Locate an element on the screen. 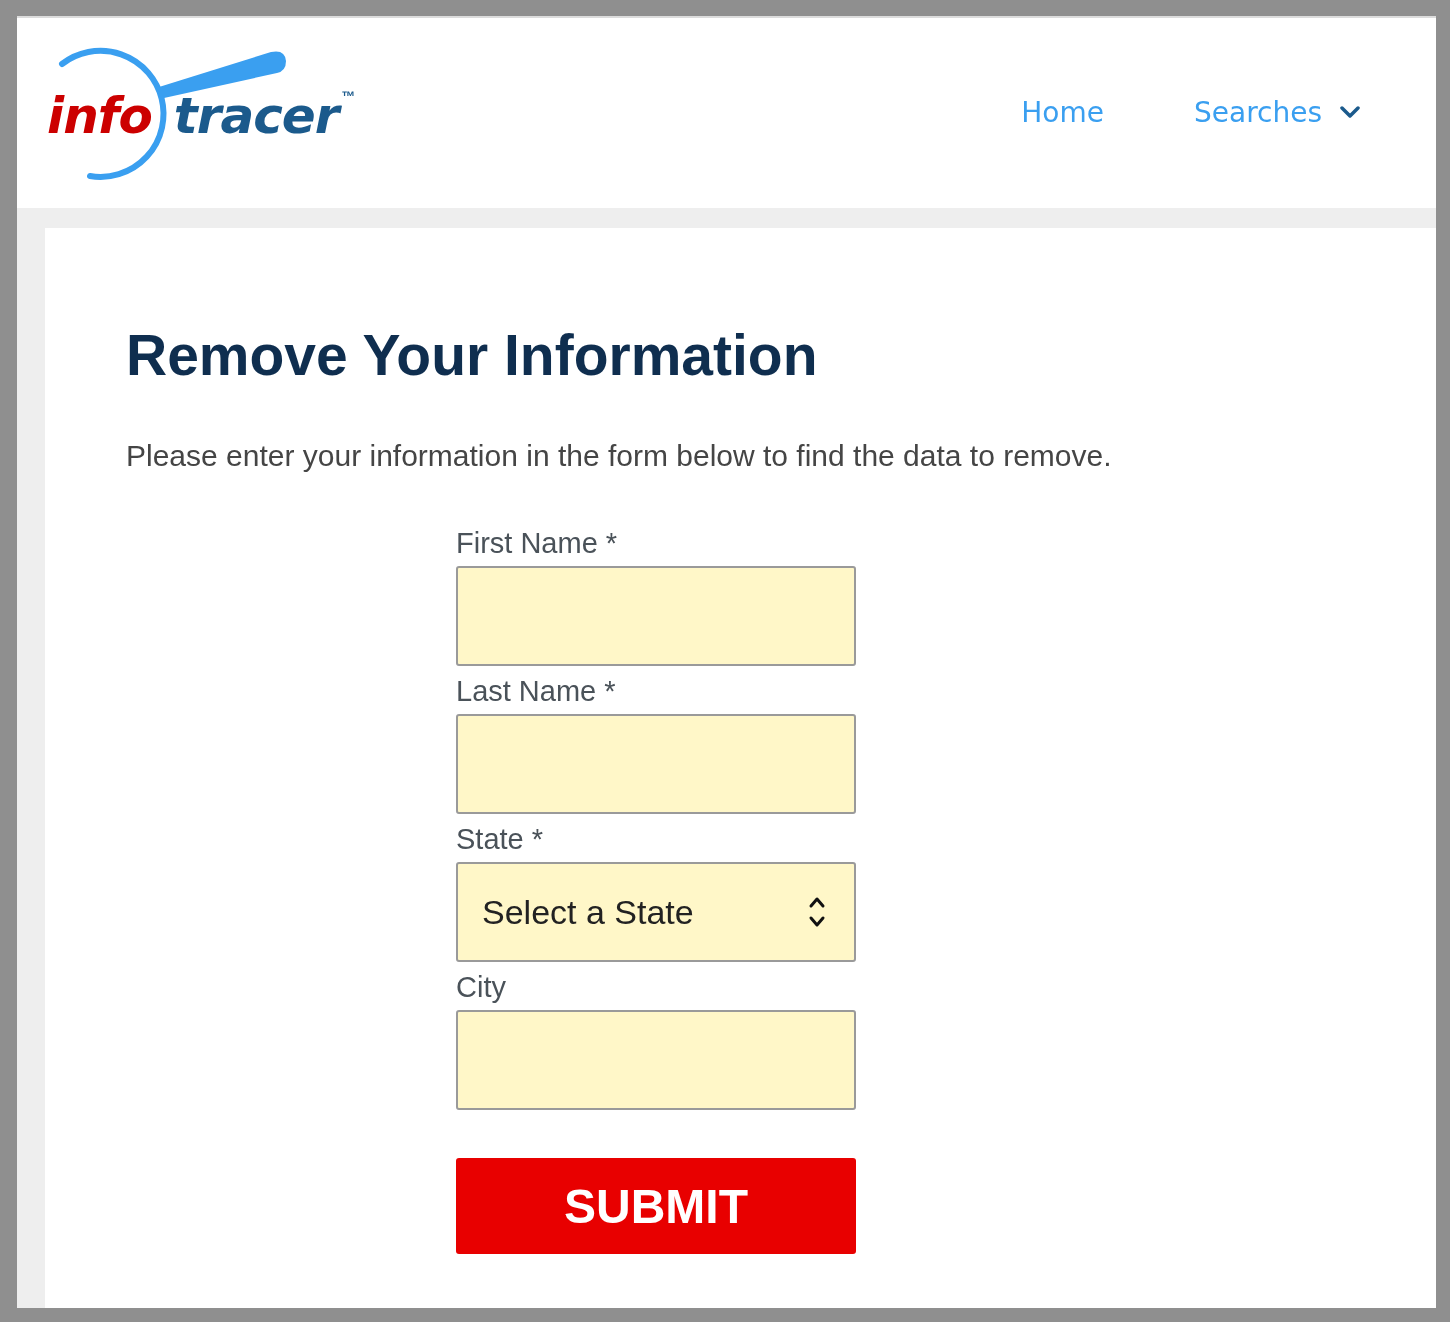 The width and height of the screenshot is (1450, 1322). trademark-mark: ™ is located at coordinates (348, 96).